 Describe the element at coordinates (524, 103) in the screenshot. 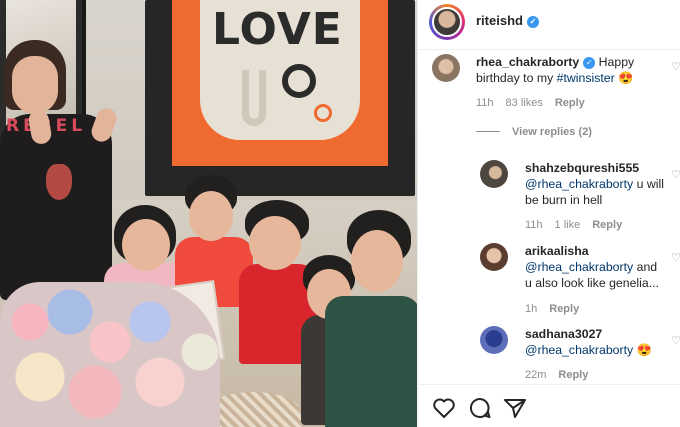

I see `comment-likes: 83 likes` at that location.